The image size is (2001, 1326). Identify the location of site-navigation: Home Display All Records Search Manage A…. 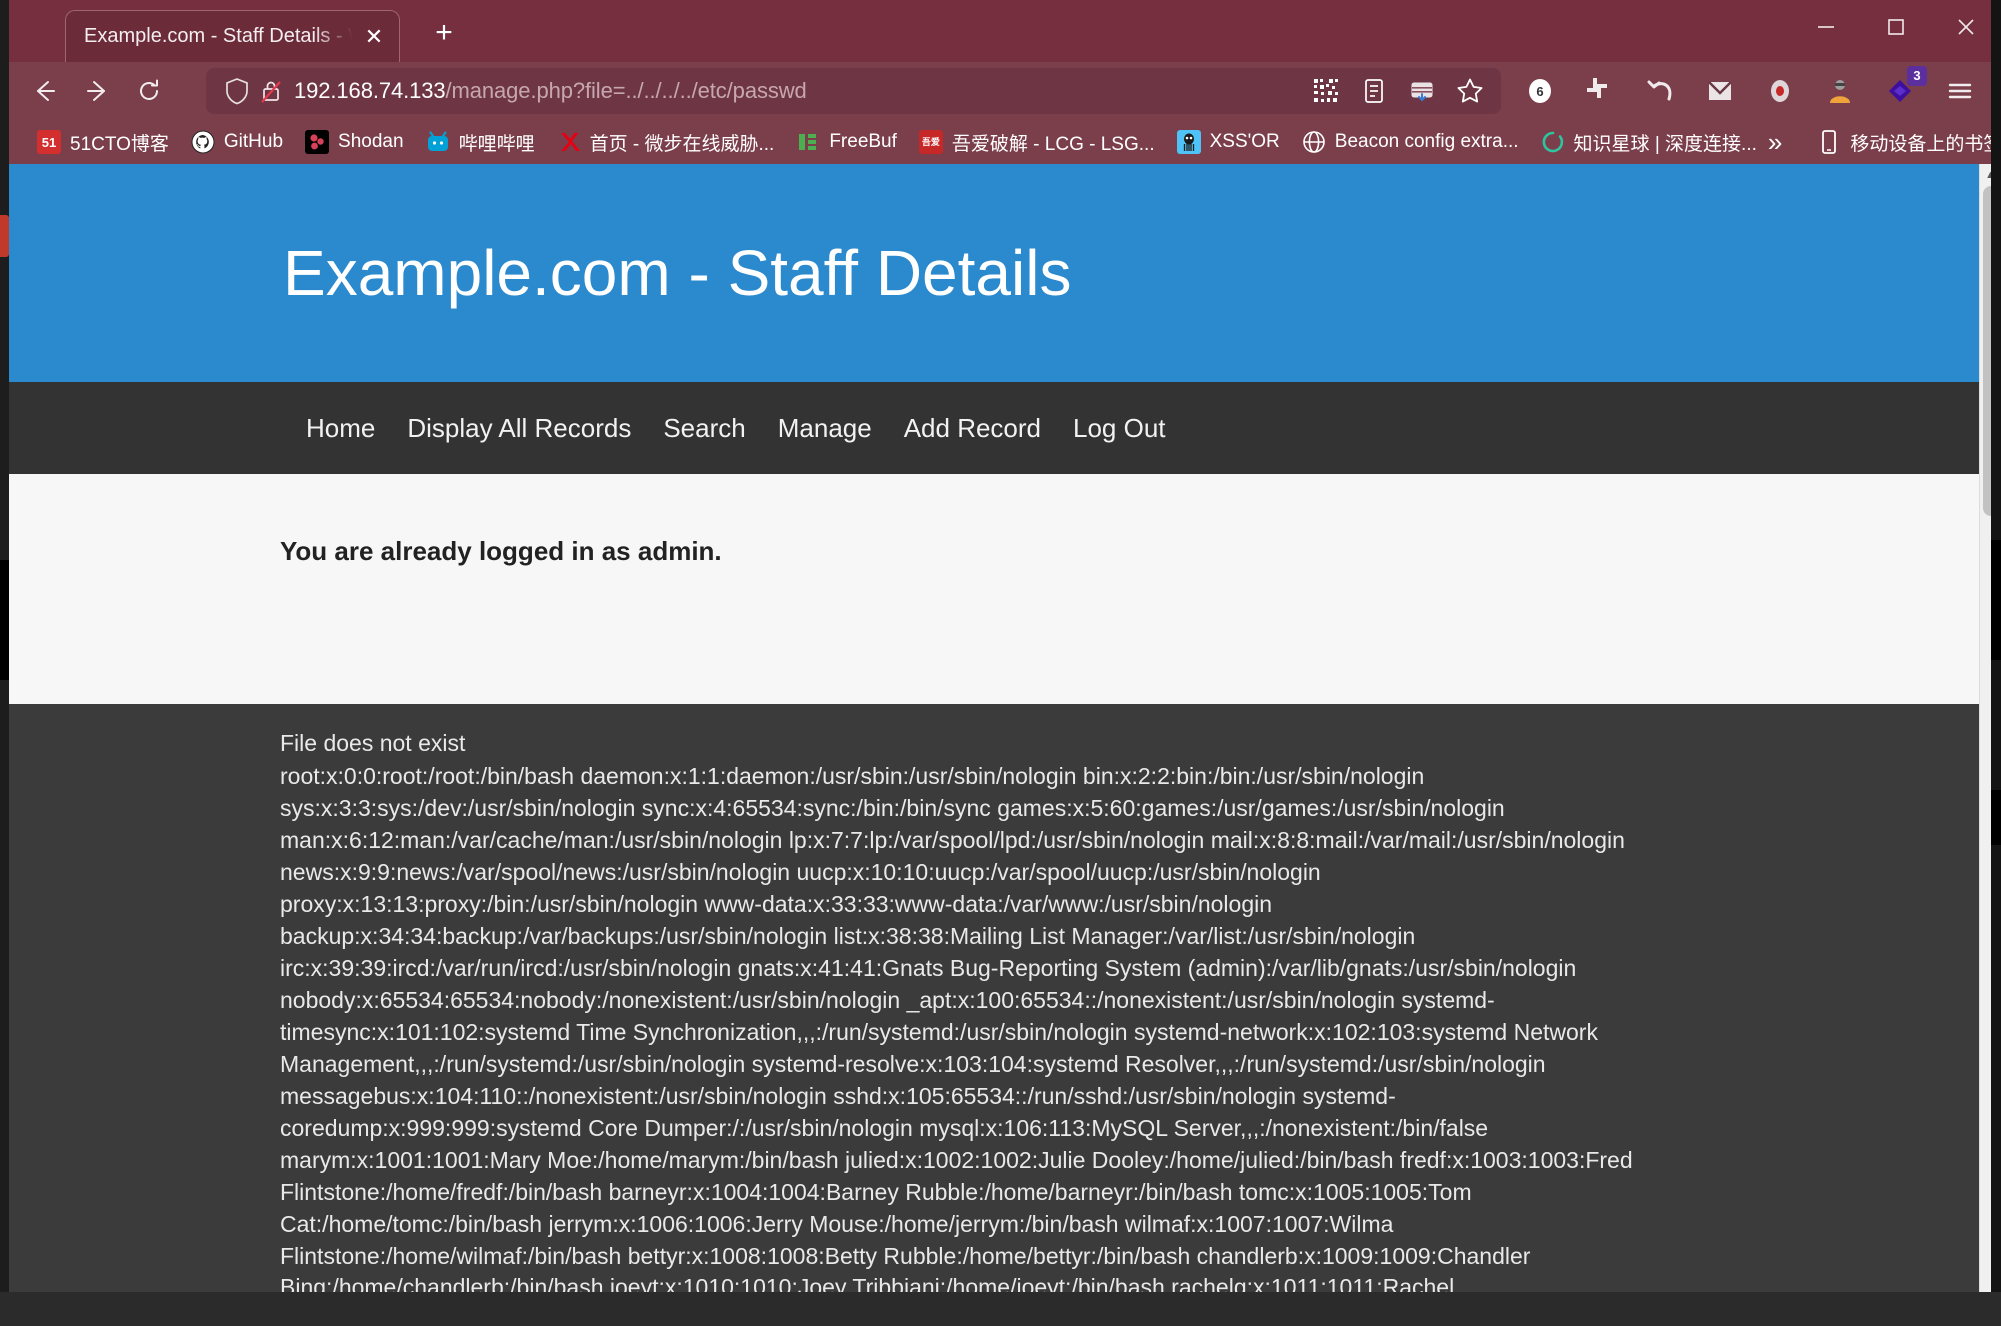
(989, 428).